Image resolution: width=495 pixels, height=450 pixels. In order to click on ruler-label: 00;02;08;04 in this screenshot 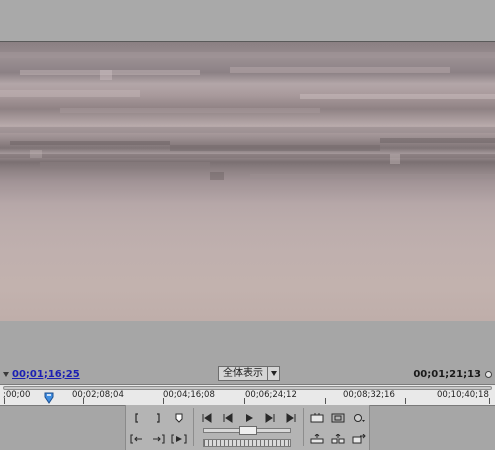, I will do `click(98, 395)`.